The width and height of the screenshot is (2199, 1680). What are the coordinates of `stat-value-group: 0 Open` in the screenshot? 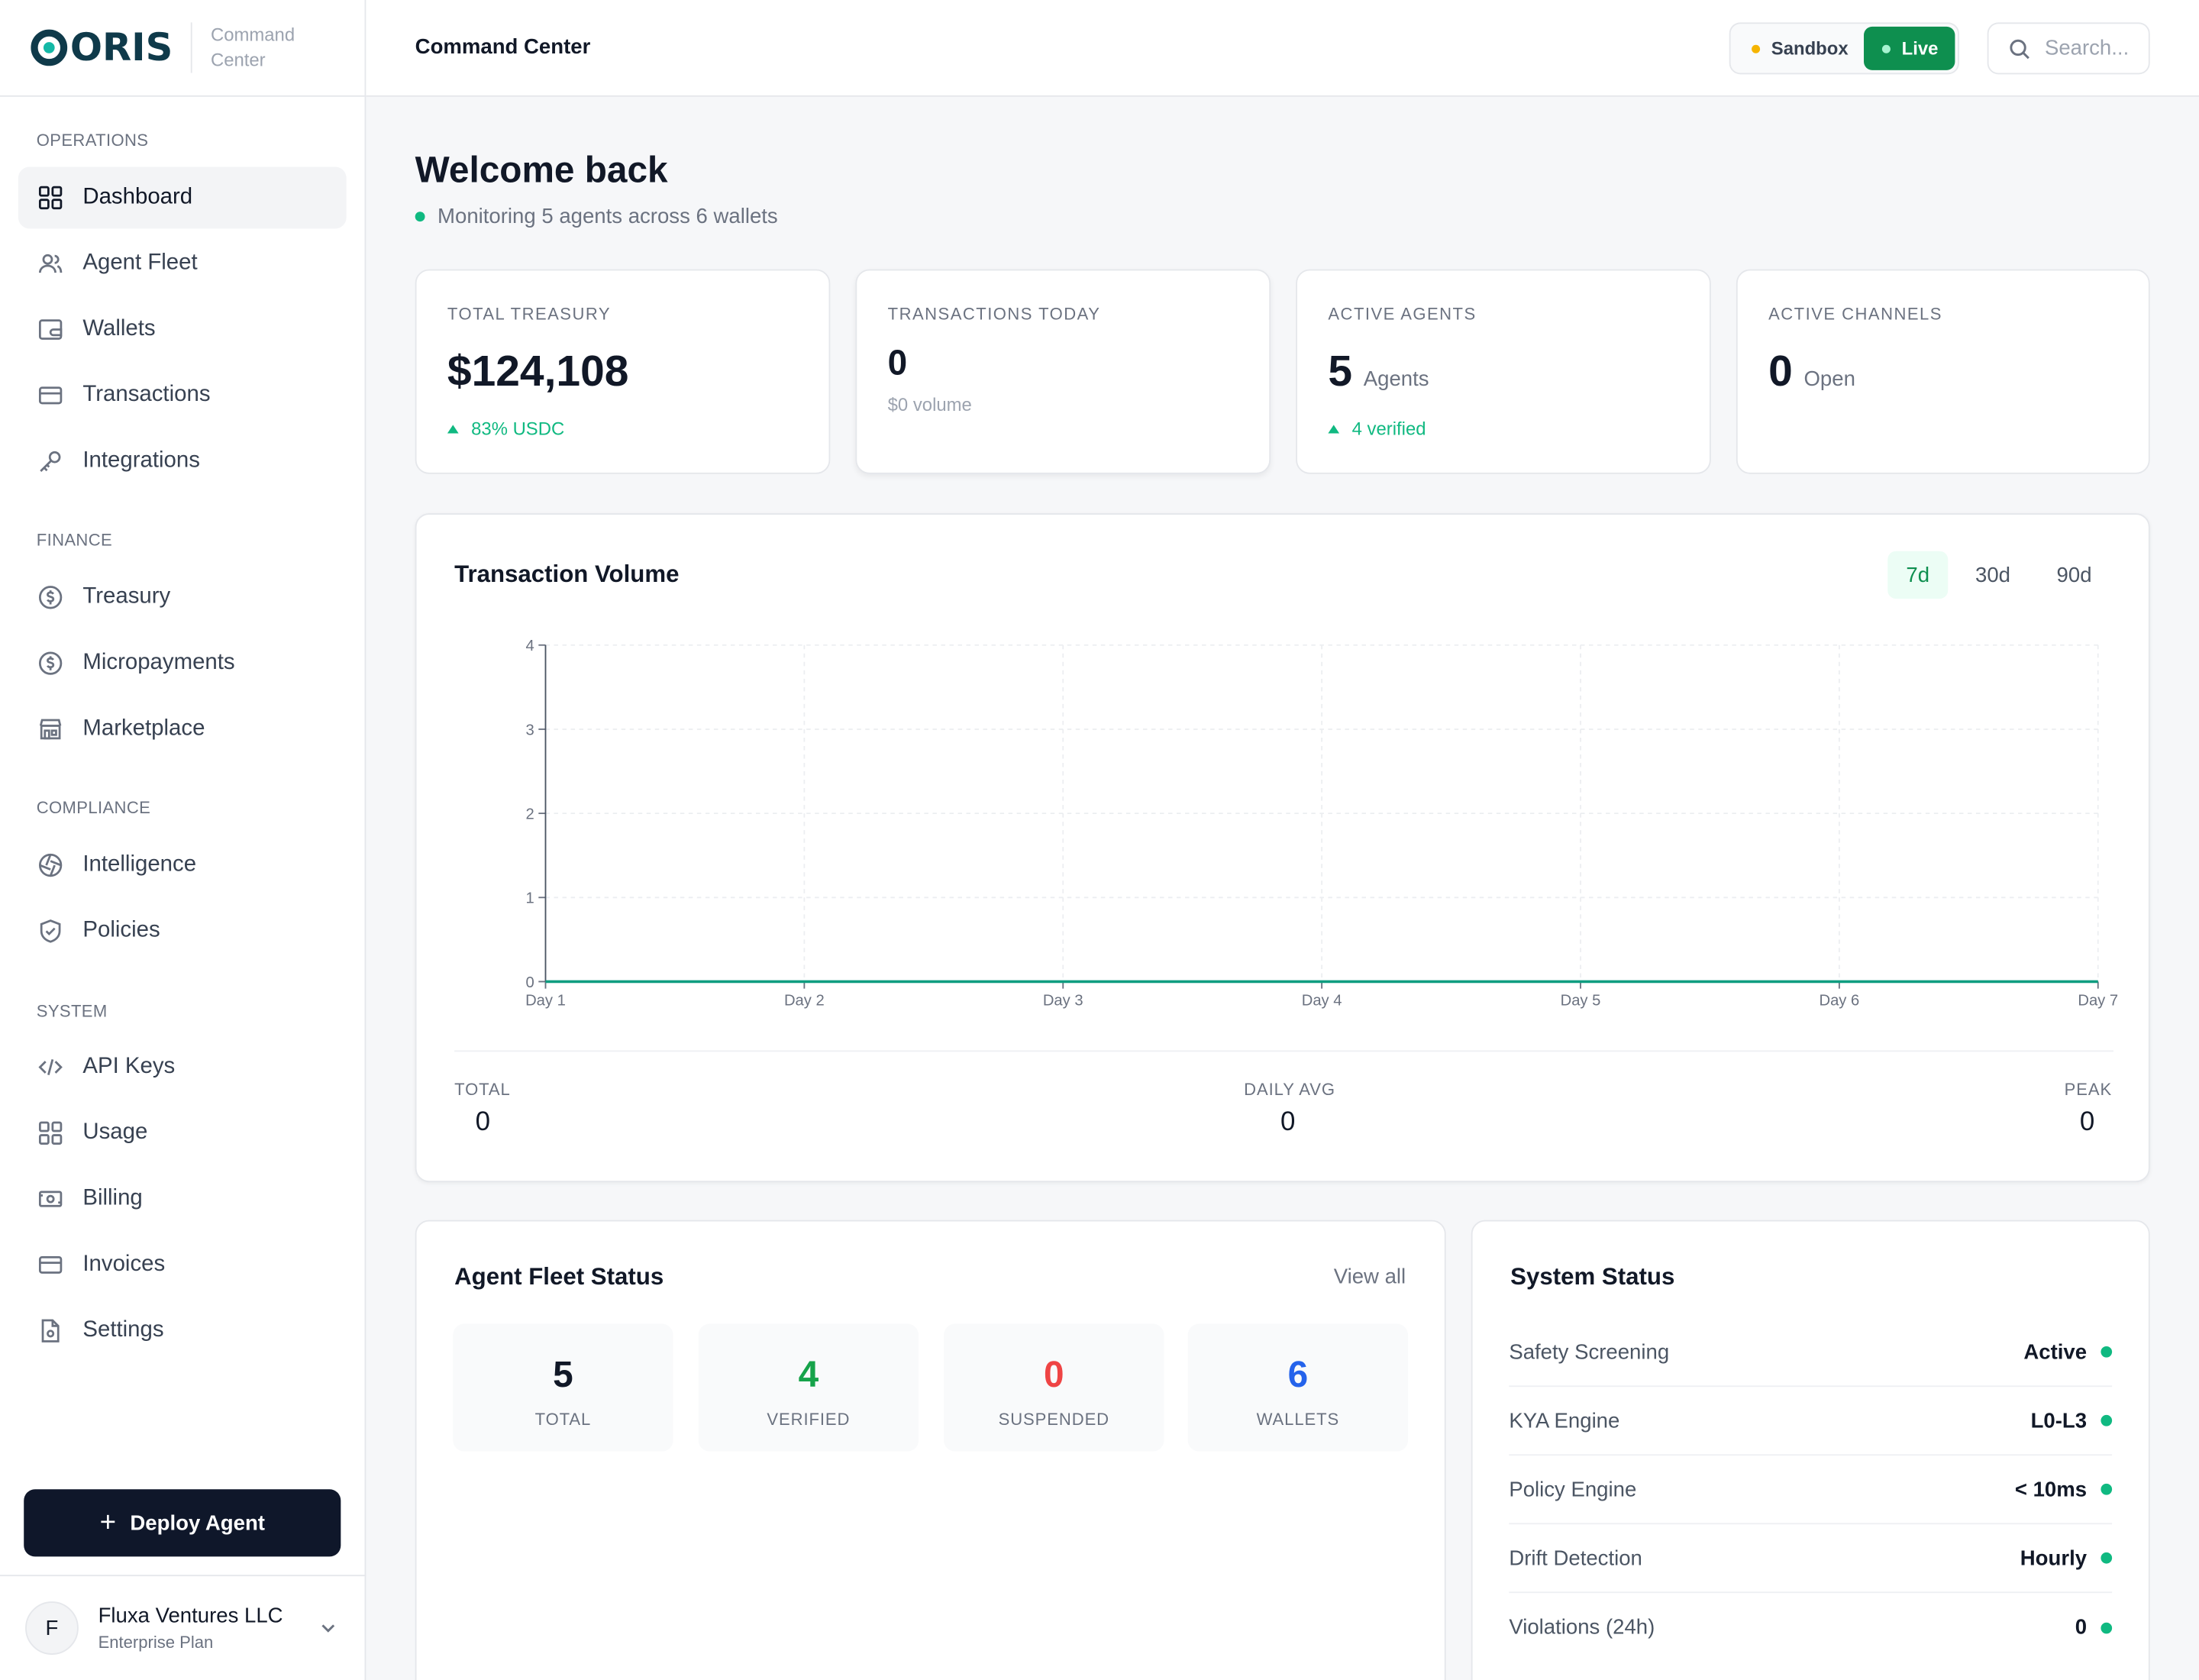 It's located at (1812, 372).